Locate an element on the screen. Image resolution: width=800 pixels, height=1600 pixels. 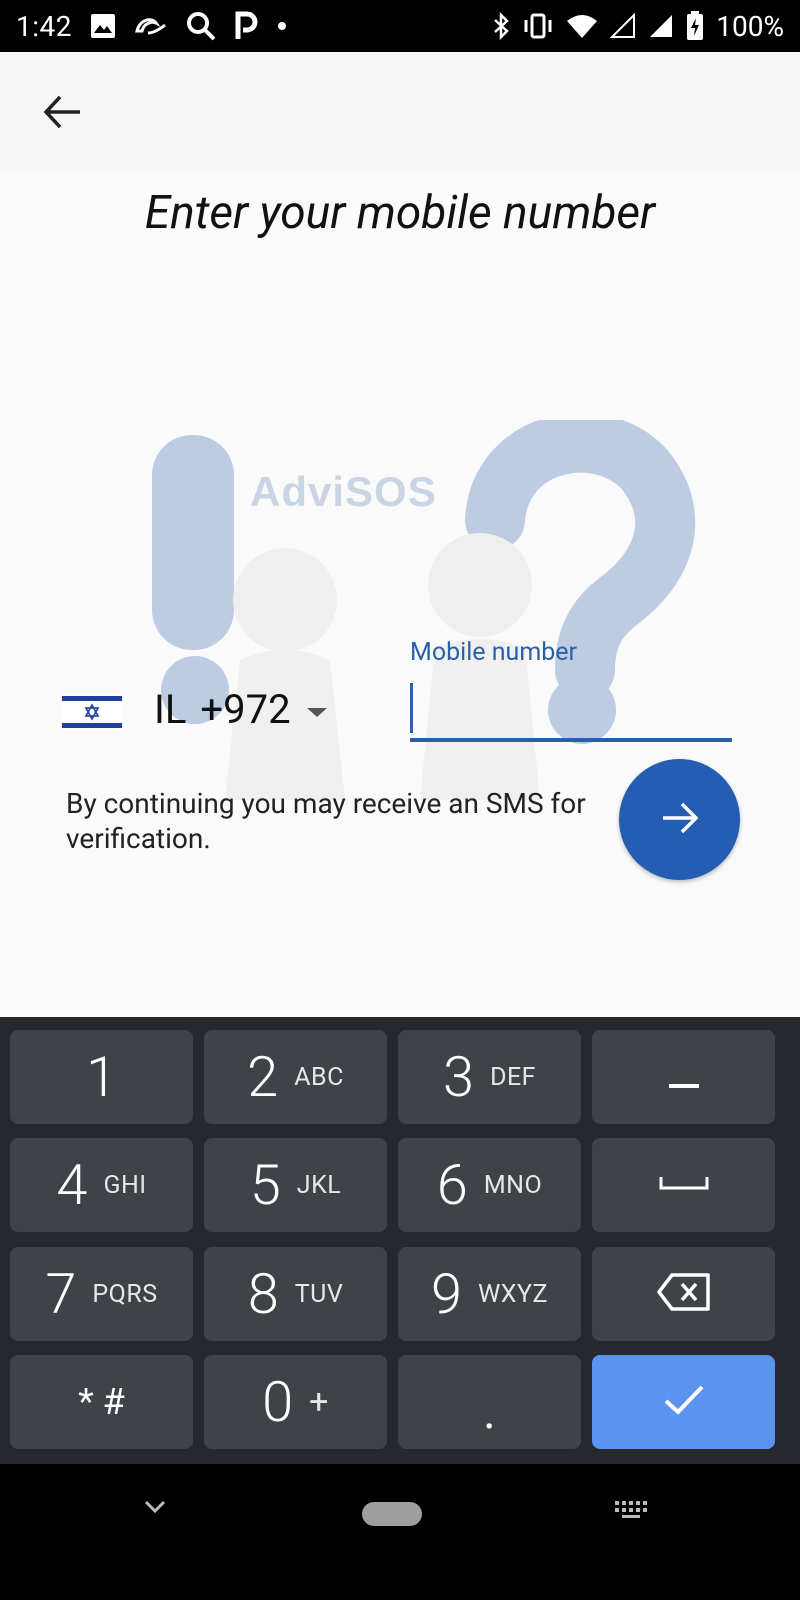
key-done is located at coordinates (683, 1402).